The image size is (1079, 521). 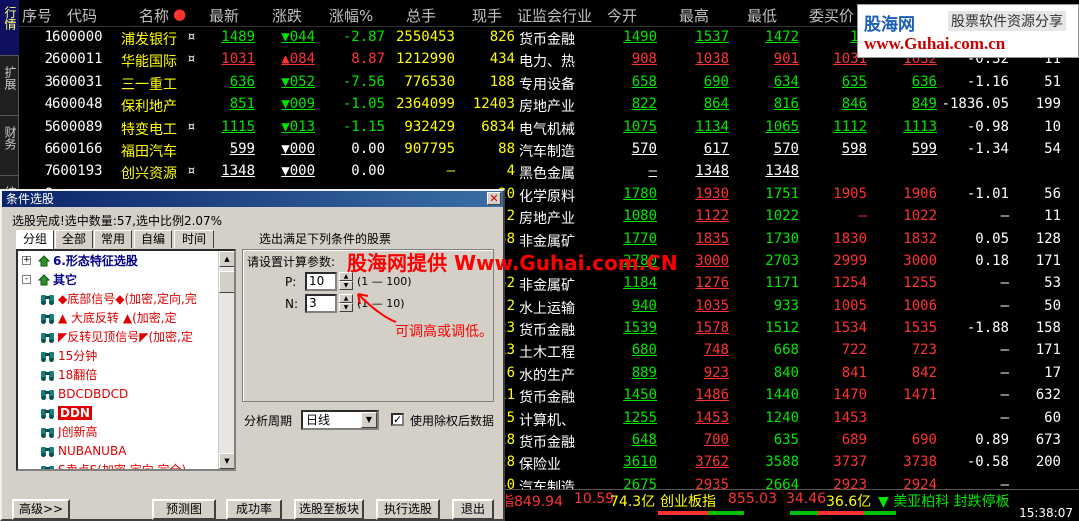 I want to click on cell-low: 634, so click(x=786, y=81).